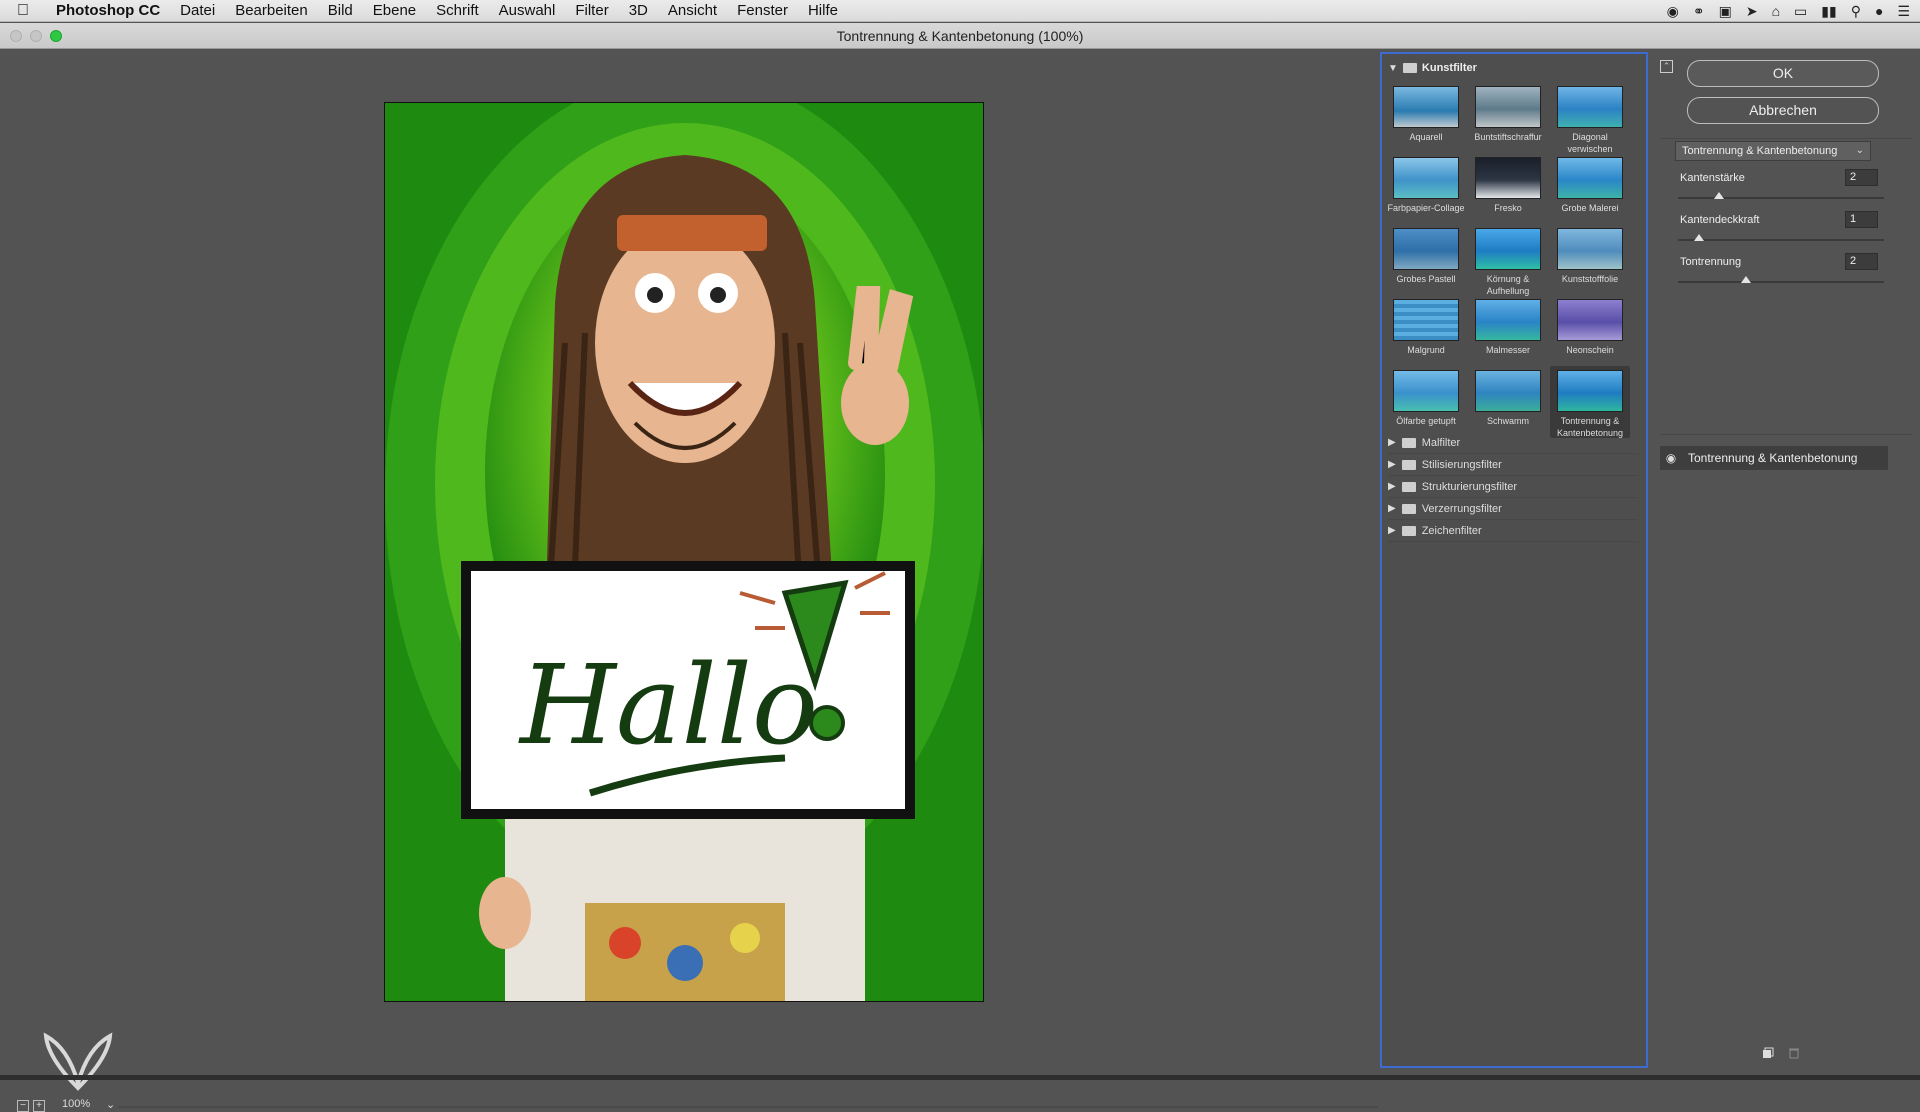  What do you see at coordinates (1513, 443) in the screenshot?
I see `category-malfilter: ▶ Malfilter` at bounding box center [1513, 443].